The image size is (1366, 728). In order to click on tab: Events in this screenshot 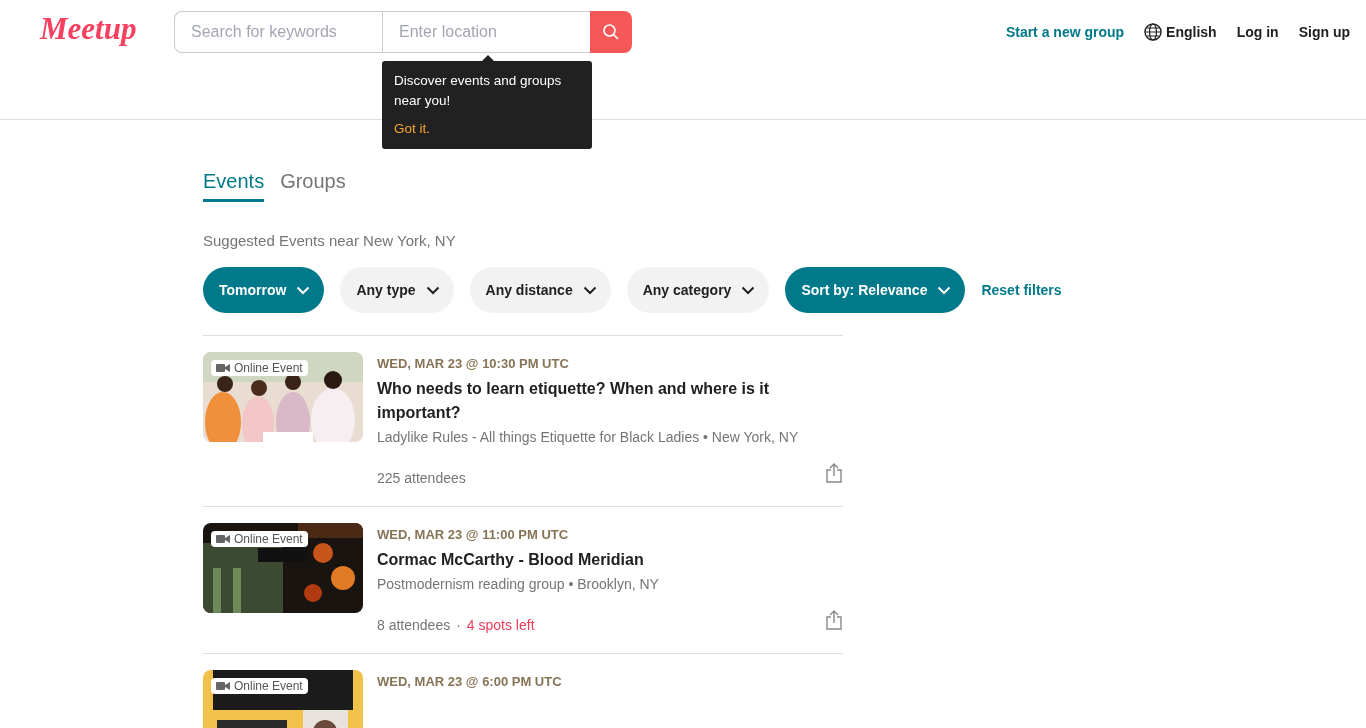, I will do `click(234, 186)`.